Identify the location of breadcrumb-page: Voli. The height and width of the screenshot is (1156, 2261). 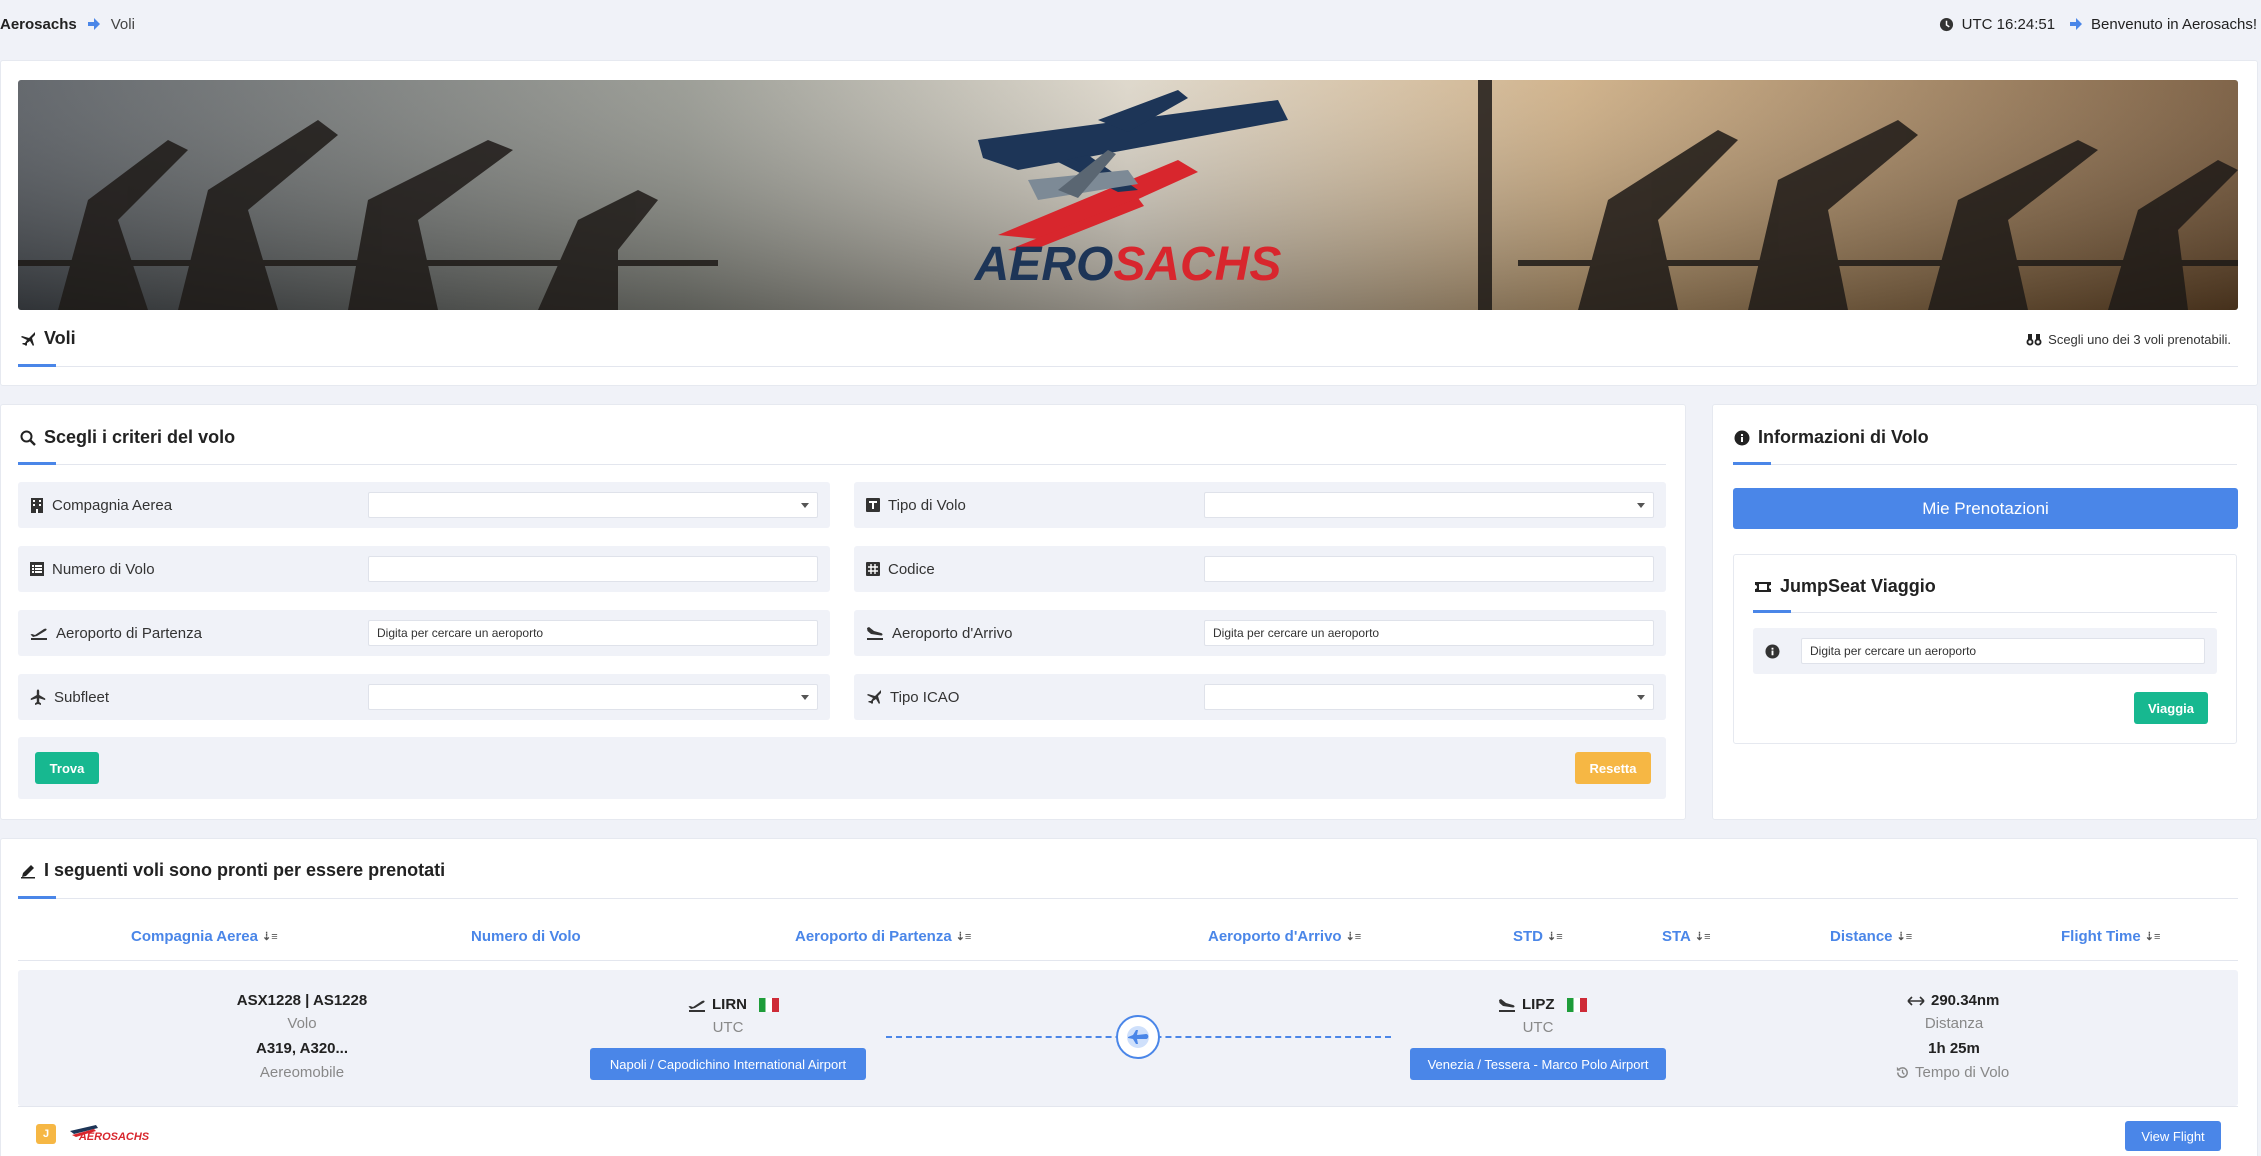
(122, 24).